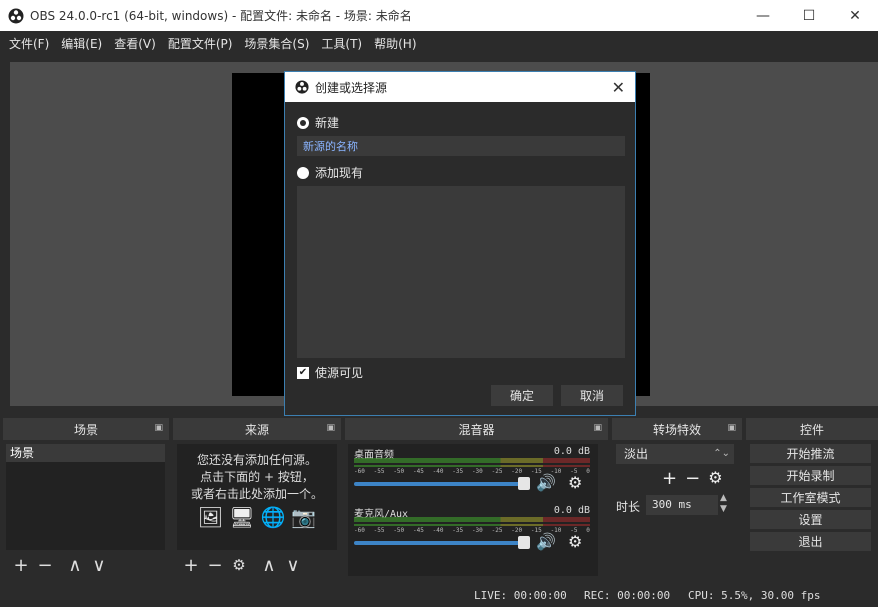 This screenshot has width=878, height=607. Describe the element at coordinates (763, 15) in the screenshot. I see `minimize-button: —` at that location.